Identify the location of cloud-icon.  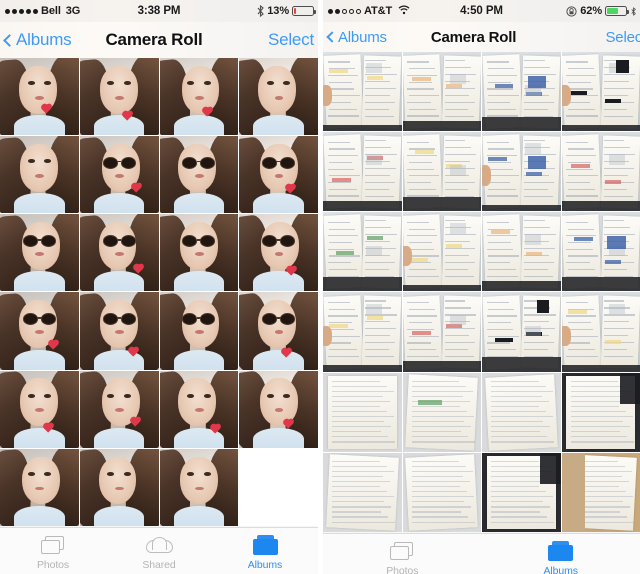
(159, 545).